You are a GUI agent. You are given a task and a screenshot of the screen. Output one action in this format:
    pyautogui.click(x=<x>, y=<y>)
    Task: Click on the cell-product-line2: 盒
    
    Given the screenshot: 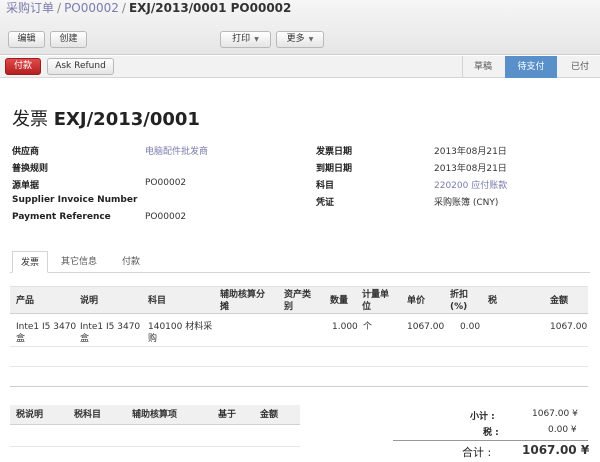 What is the action you would take?
    pyautogui.click(x=21, y=339)
    